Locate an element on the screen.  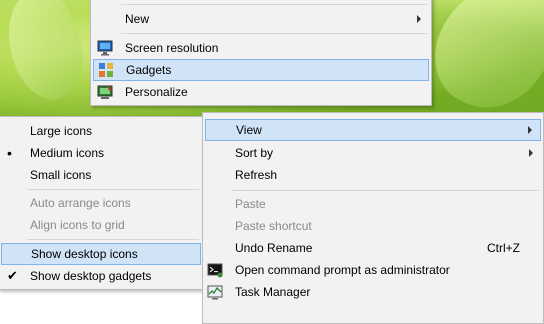
submenu-item-large-icons: Large icons is located at coordinates (101, 131).